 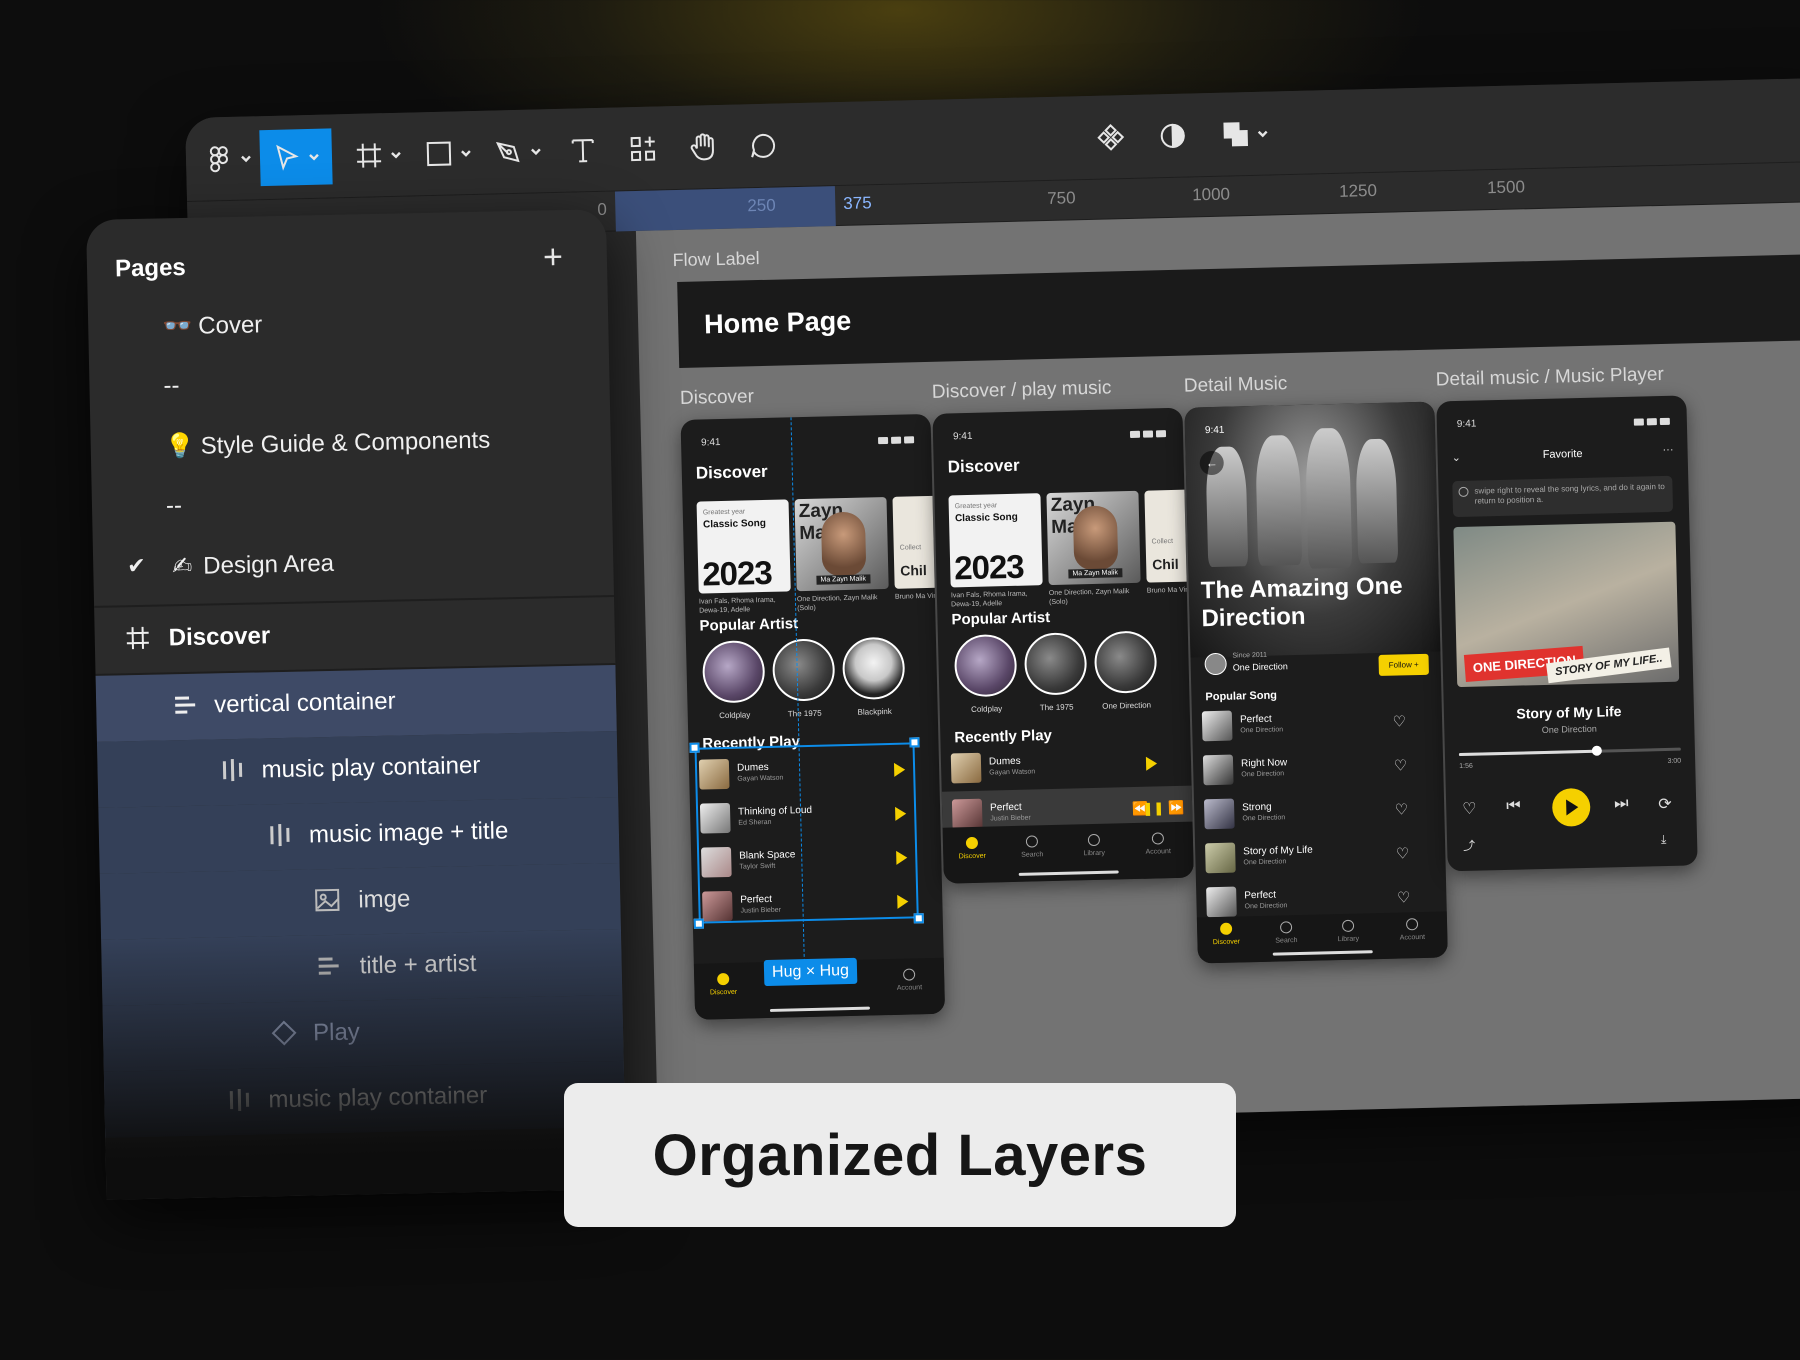 I want to click on play-icon, so click(x=1151, y=763).